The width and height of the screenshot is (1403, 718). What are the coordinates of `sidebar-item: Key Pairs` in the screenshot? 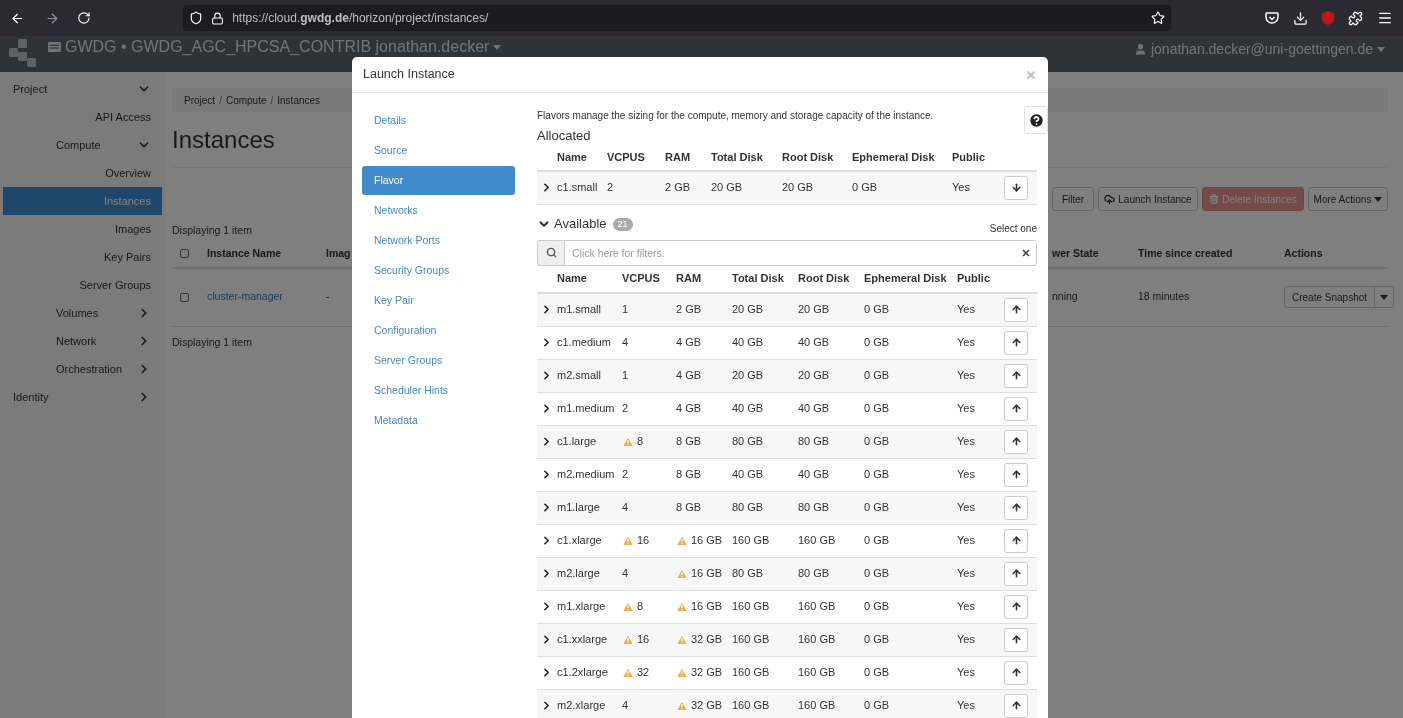 It's located at (82, 257).